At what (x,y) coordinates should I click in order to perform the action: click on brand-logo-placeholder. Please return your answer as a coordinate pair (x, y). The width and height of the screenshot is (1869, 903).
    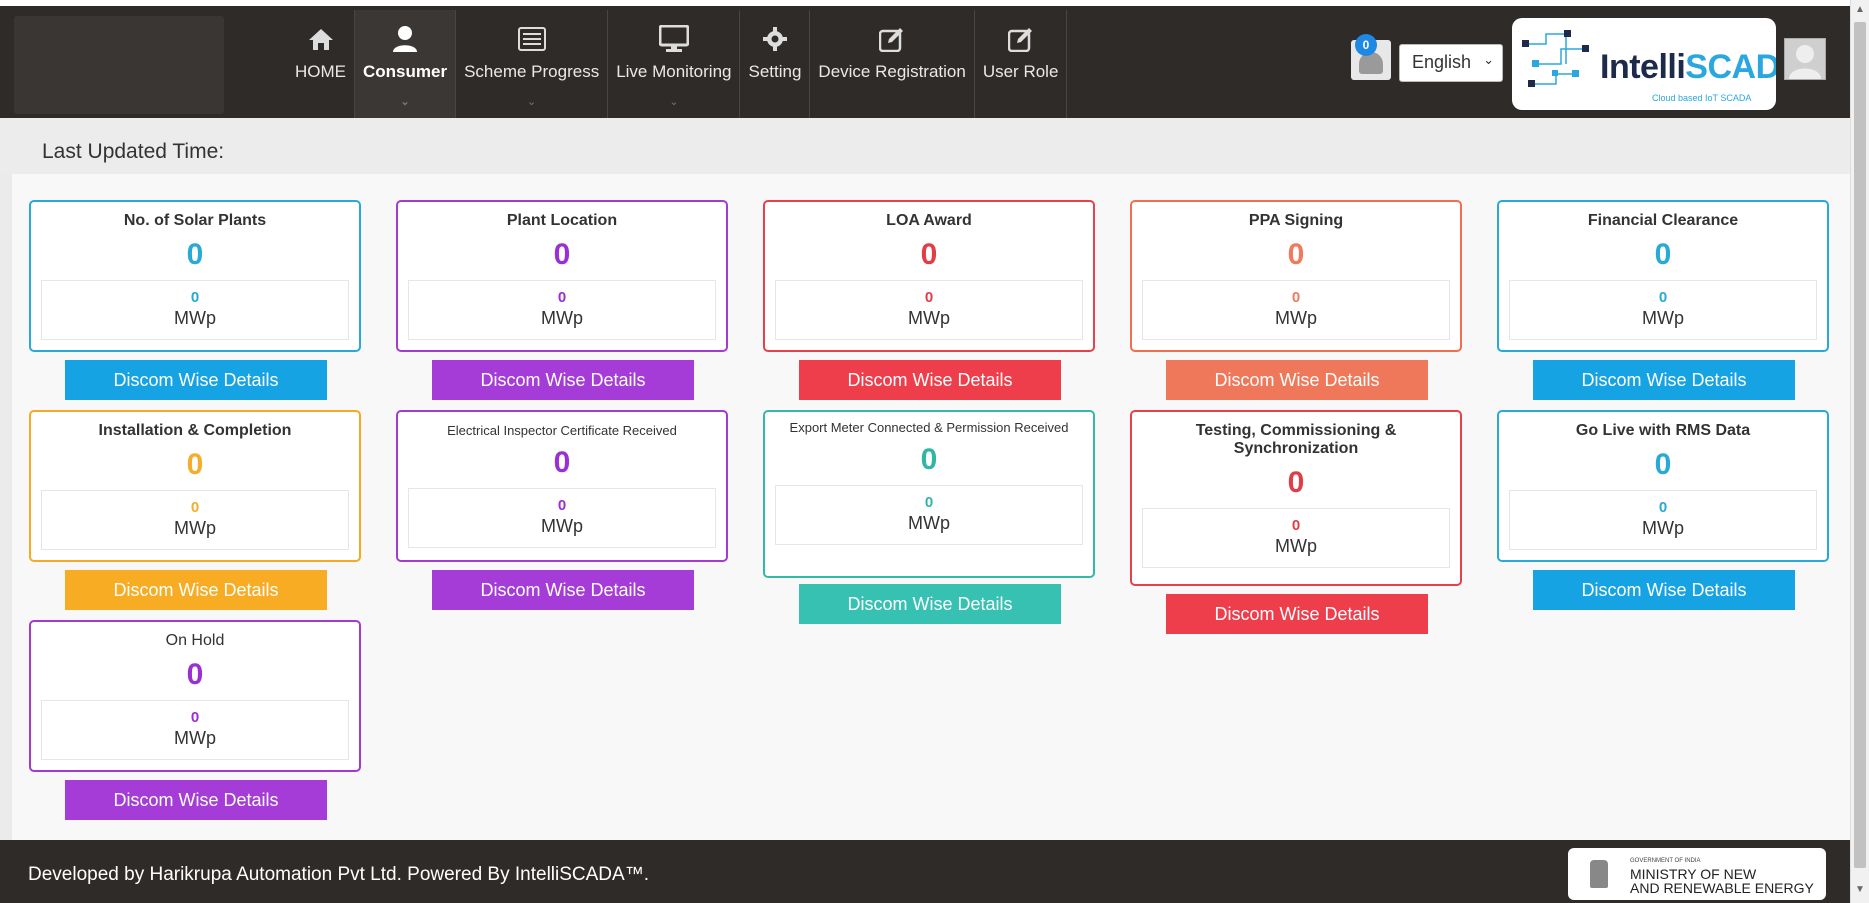
    Looking at the image, I should click on (119, 65).